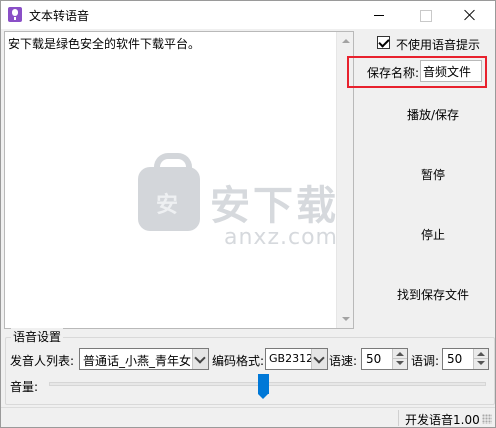 The width and height of the screenshot is (496, 428). I want to click on save-name-input: 音频文件, so click(451, 71).